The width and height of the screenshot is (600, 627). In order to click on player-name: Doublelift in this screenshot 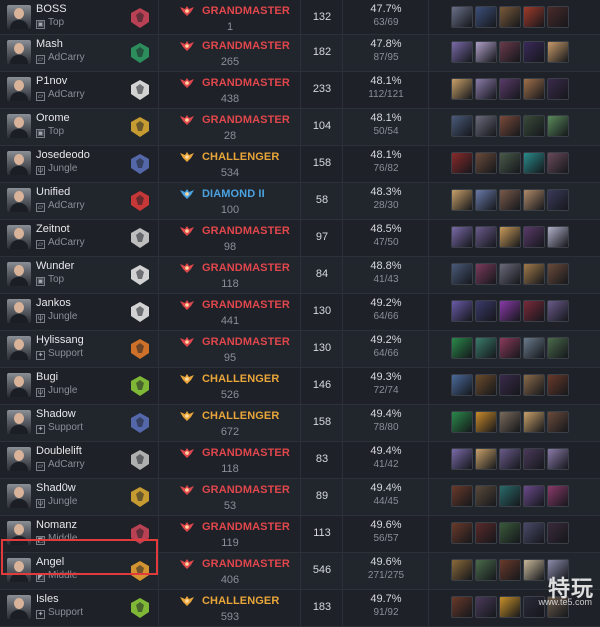, I will do `click(59, 451)`.